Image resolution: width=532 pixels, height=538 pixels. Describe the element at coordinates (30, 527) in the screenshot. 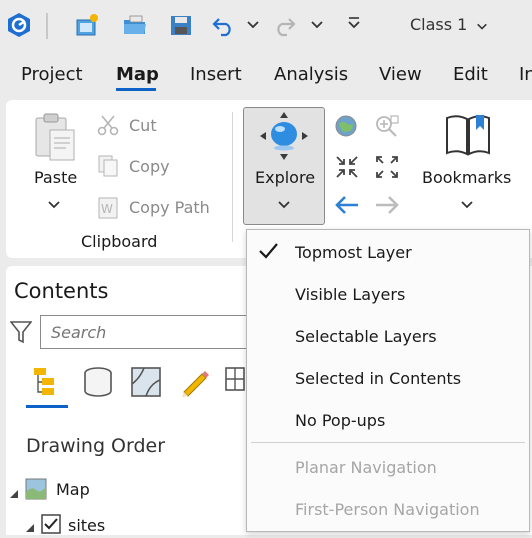

I see `sites-expand-icon` at that location.